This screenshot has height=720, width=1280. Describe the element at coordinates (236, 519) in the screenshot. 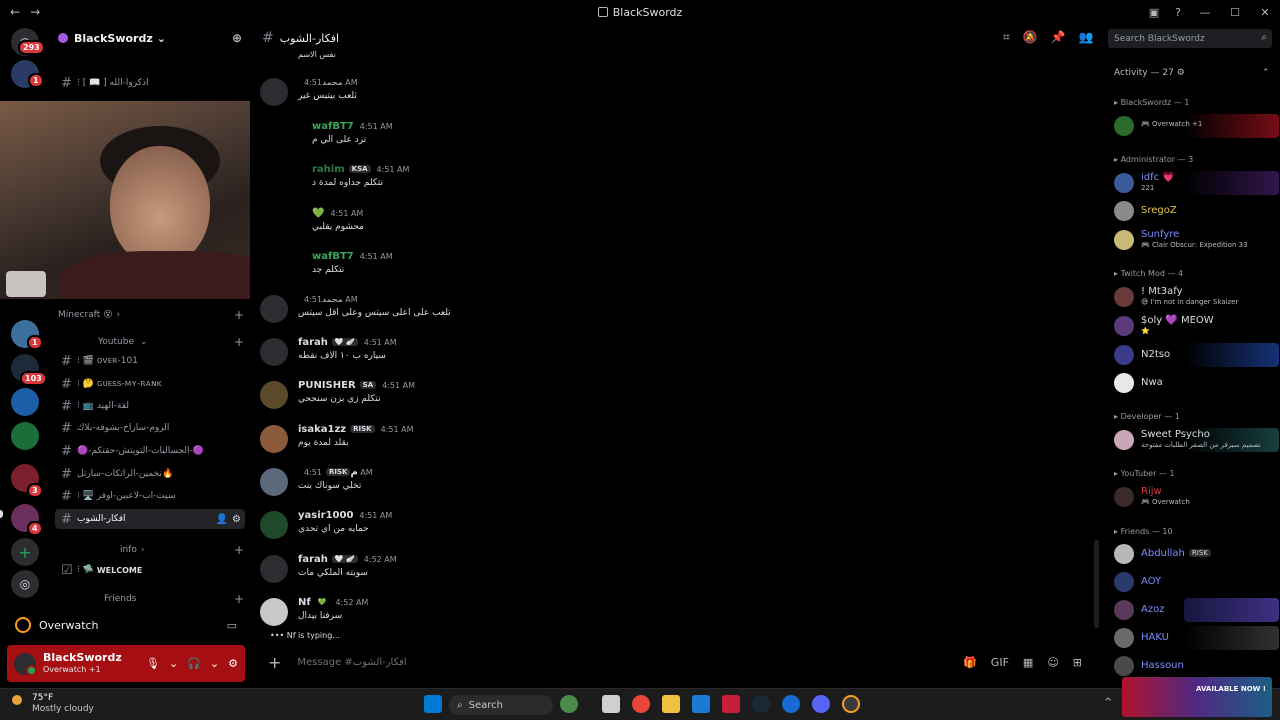

I see `settings-gear-icon: ⚙` at that location.